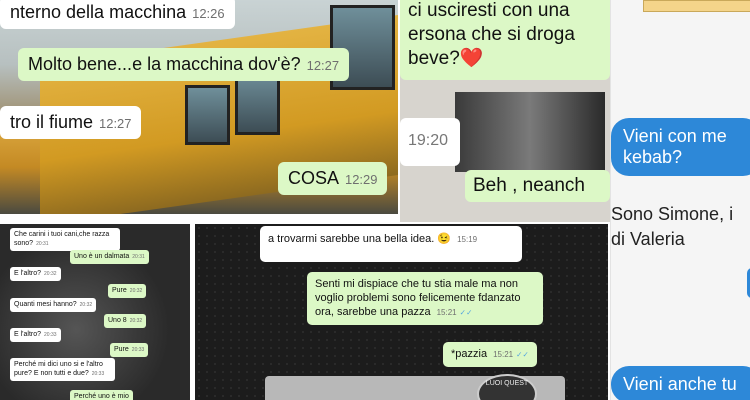 Image resolution: width=750 pixels, height=400 pixels. What do you see at coordinates (361, 179) in the screenshot?
I see `message-time: 12:29` at bounding box center [361, 179].